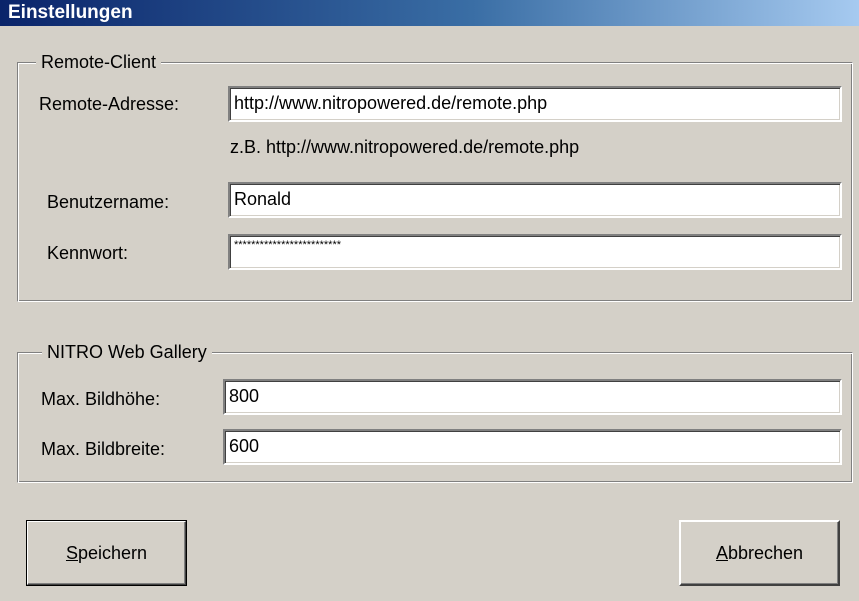 This screenshot has width=859, height=601. I want to click on password-label: Kennwort:, so click(88, 253).